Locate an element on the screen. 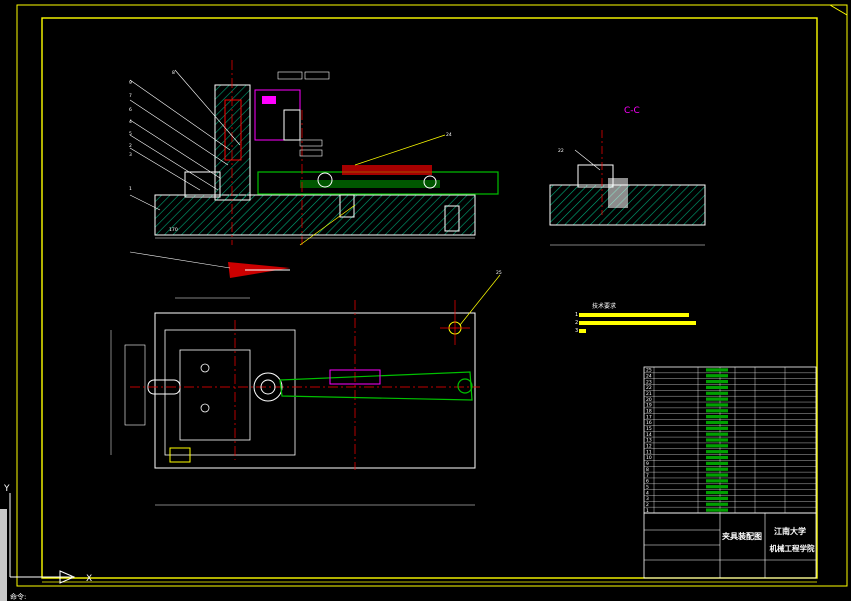 The image size is (851, 601). ucs-icon: Y X is located at coordinates (47, 534).